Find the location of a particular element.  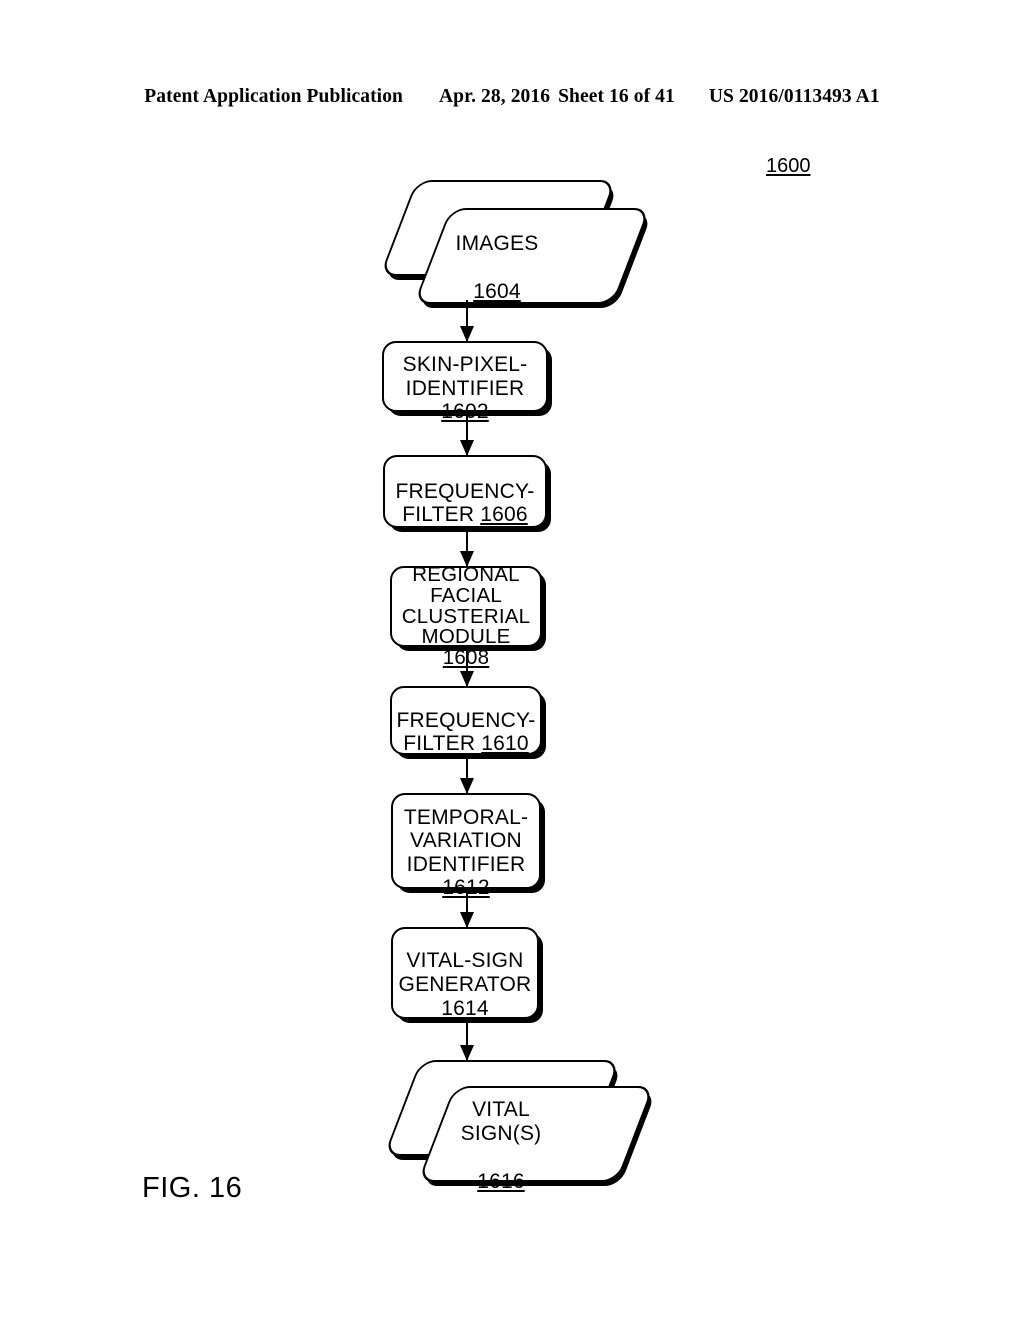

vital-signs-label: VITAL SIGN(S) 1616 is located at coordinates (501, 1140).